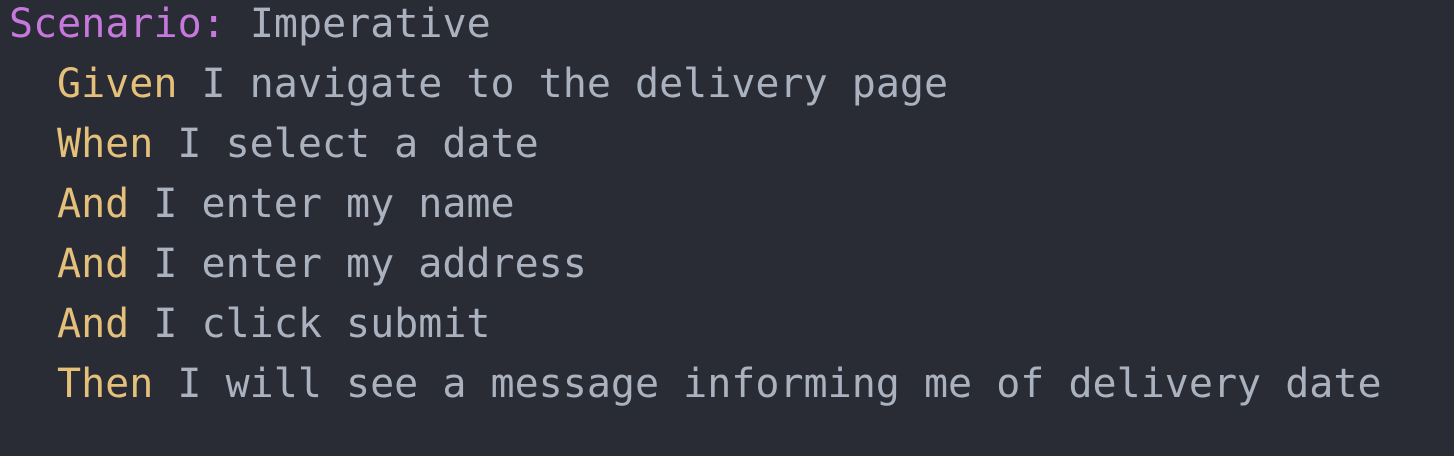  Describe the element at coordinates (575, 84) in the screenshot. I see `step-text: I navigate to the delivery page` at that location.